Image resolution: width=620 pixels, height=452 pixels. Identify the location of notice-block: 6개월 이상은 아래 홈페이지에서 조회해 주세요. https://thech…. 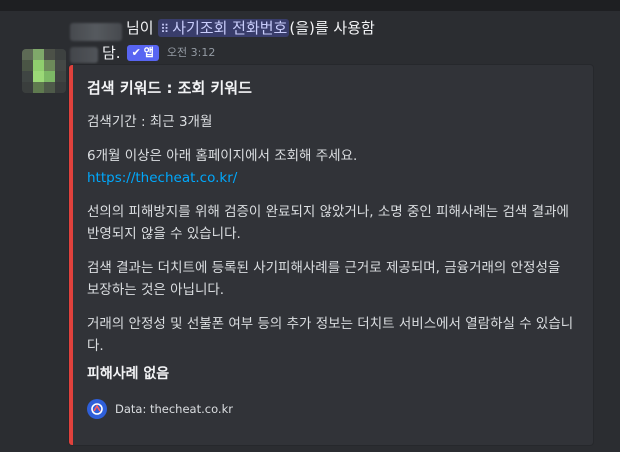
(332, 167).